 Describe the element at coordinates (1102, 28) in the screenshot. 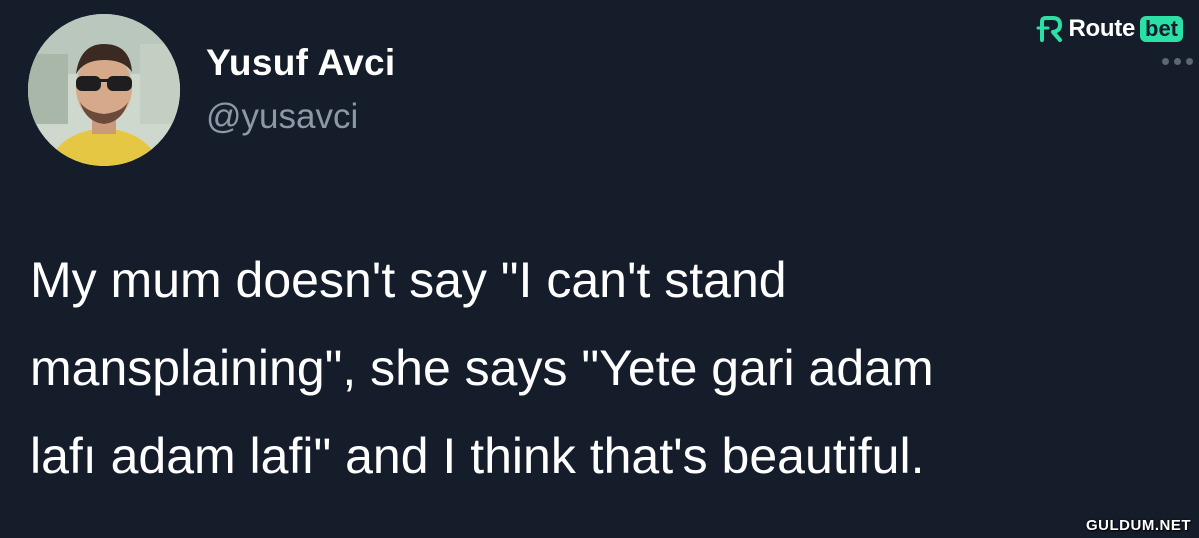

I see `brand-text: Route` at that location.